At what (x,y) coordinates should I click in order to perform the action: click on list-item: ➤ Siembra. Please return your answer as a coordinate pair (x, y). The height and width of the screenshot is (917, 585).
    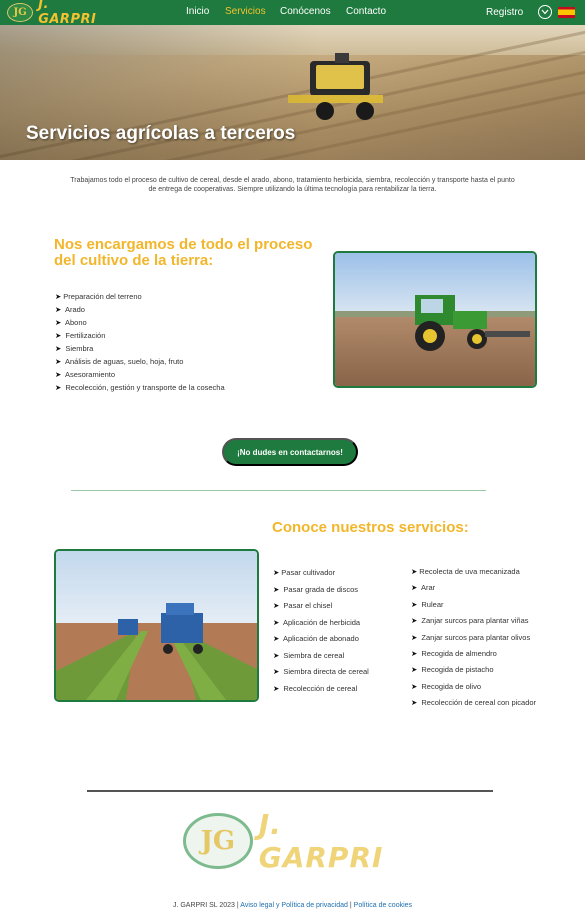
    Looking at the image, I should click on (74, 348).